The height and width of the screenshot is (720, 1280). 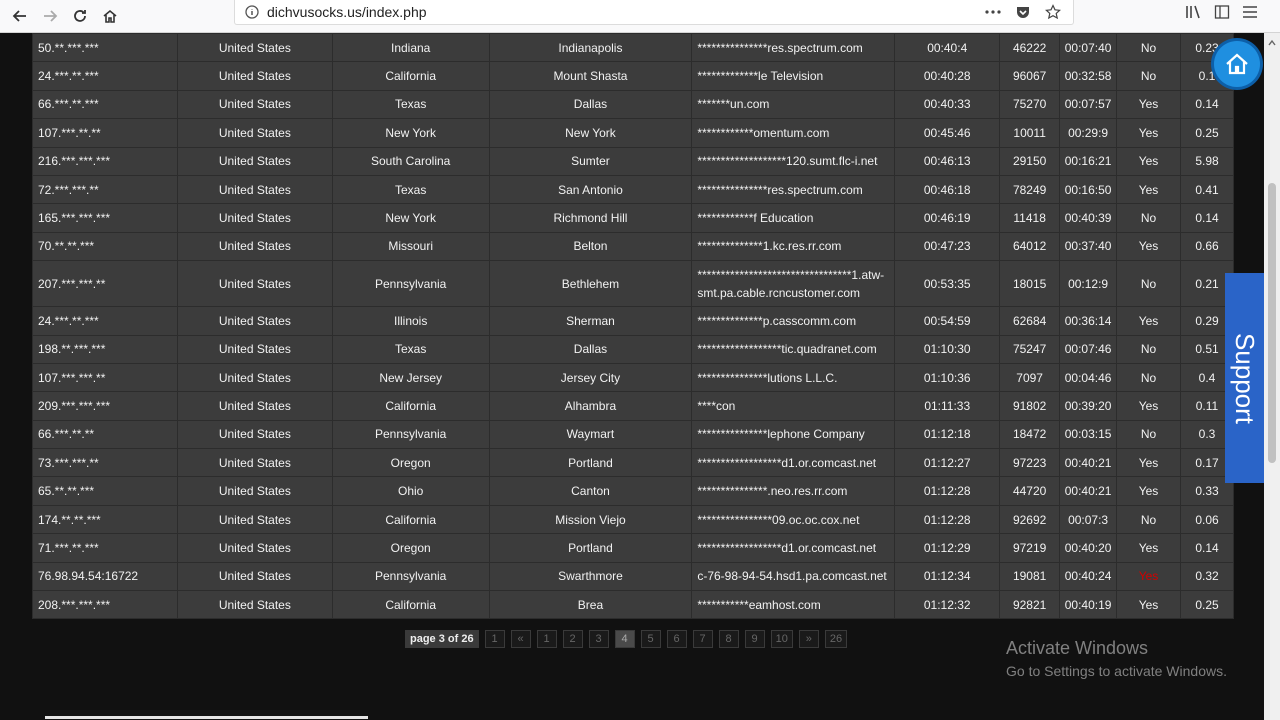 I want to click on page-scrollbar, so click(x=1272, y=376).